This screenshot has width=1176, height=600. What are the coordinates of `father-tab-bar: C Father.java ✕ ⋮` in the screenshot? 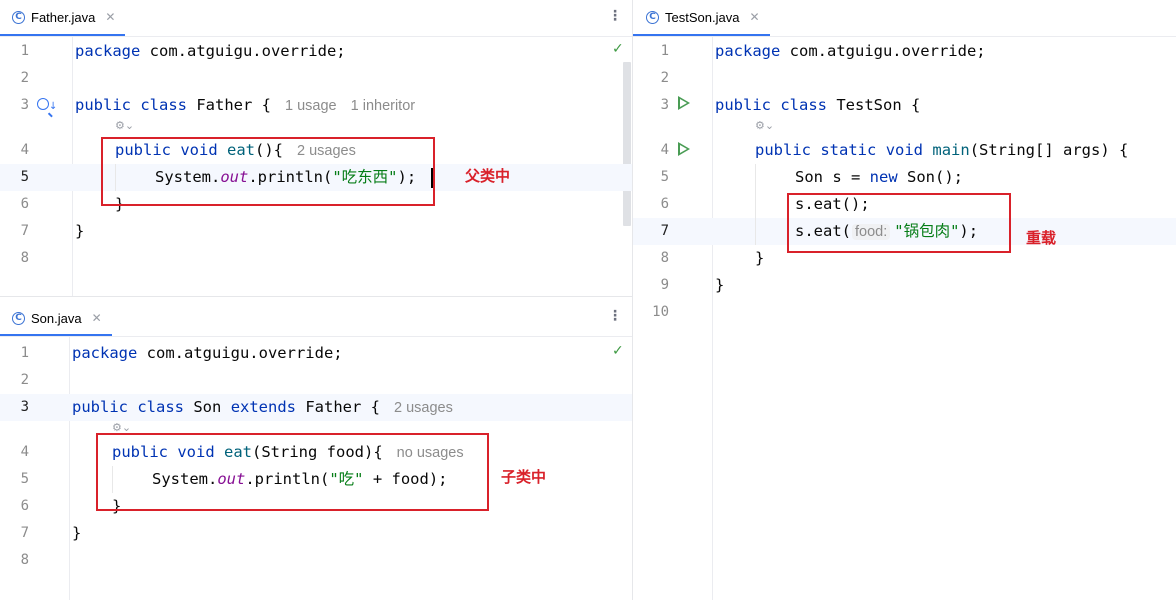 It's located at (316, 18).